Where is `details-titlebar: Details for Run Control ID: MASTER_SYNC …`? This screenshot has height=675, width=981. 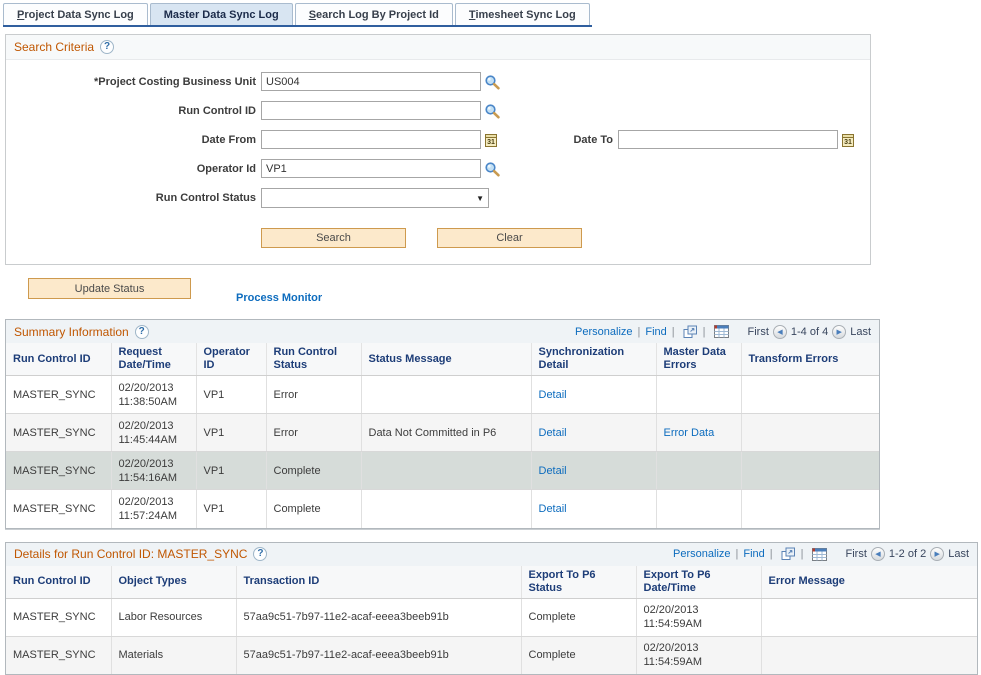
details-titlebar: Details for Run Control ID: MASTER_SYNC … is located at coordinates (491, 554).